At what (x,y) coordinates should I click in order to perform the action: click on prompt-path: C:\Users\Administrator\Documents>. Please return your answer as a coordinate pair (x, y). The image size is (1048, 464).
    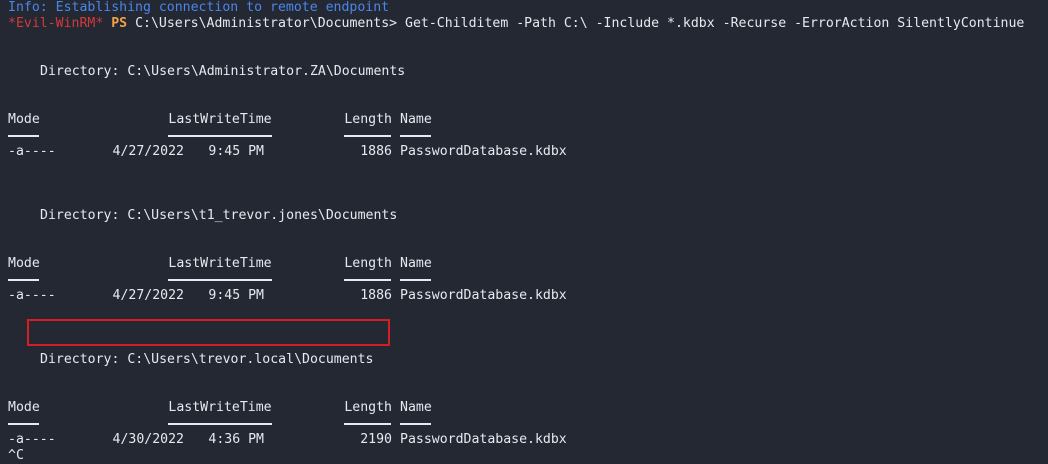
    Looking at the image, I should click on (266, 23).